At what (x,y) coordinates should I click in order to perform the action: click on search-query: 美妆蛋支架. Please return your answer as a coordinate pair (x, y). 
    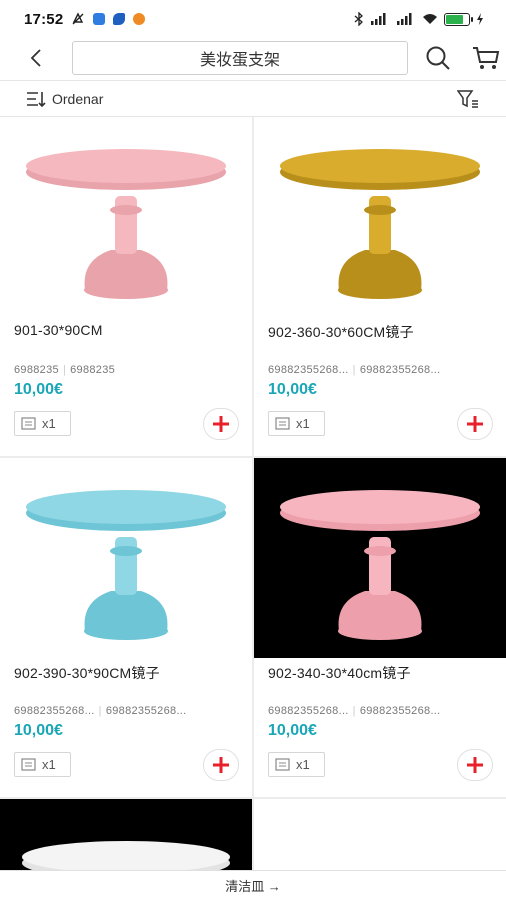
    Looking at the image, I should click on (239, 60).